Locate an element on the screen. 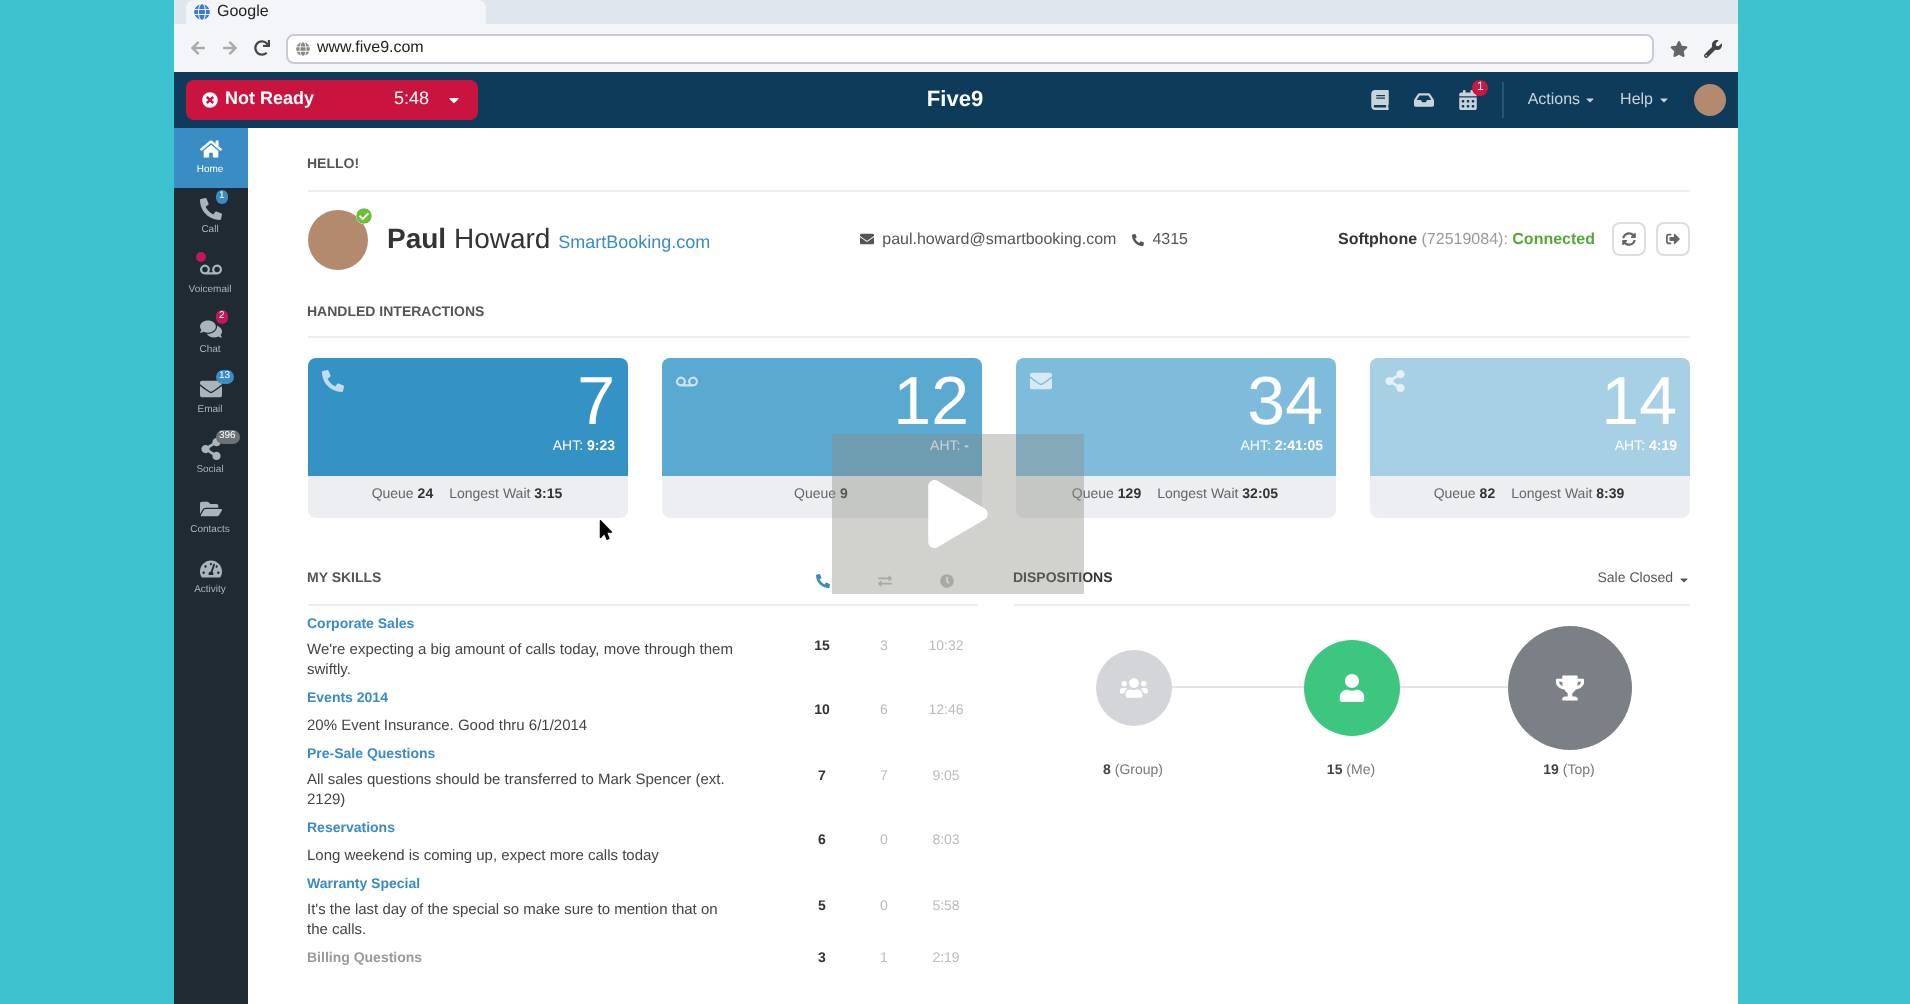  book-icon is located at coordinates (1379, 100).